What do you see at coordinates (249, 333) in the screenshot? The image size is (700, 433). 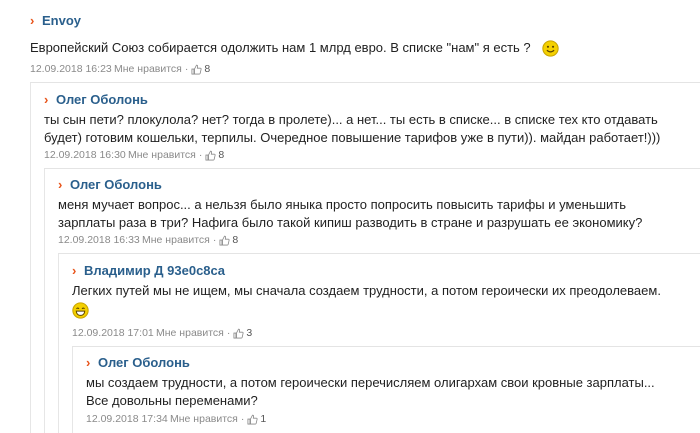 I see `like-count: 3` at bounding box center [249, 333].